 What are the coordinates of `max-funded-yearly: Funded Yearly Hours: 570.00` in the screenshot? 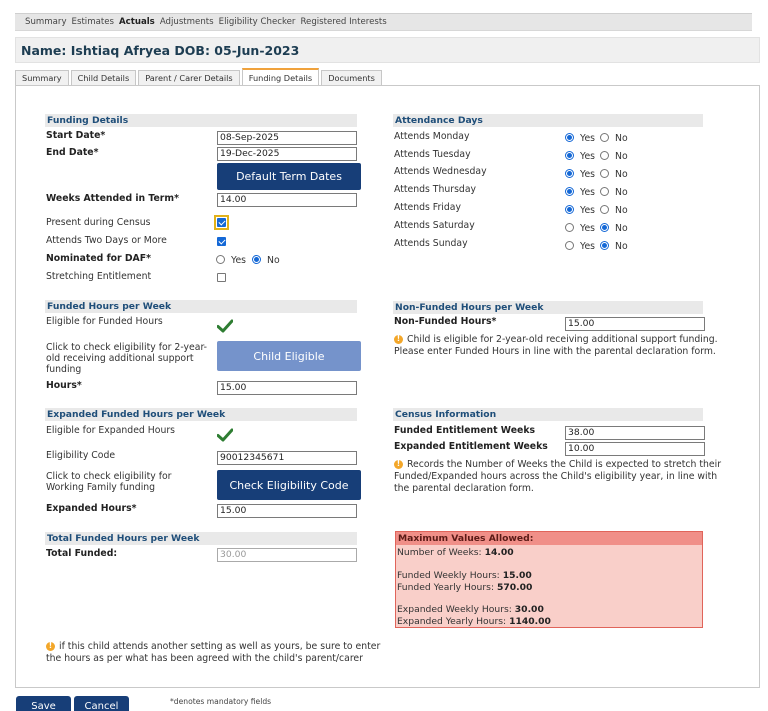 It's located at (465, 587).